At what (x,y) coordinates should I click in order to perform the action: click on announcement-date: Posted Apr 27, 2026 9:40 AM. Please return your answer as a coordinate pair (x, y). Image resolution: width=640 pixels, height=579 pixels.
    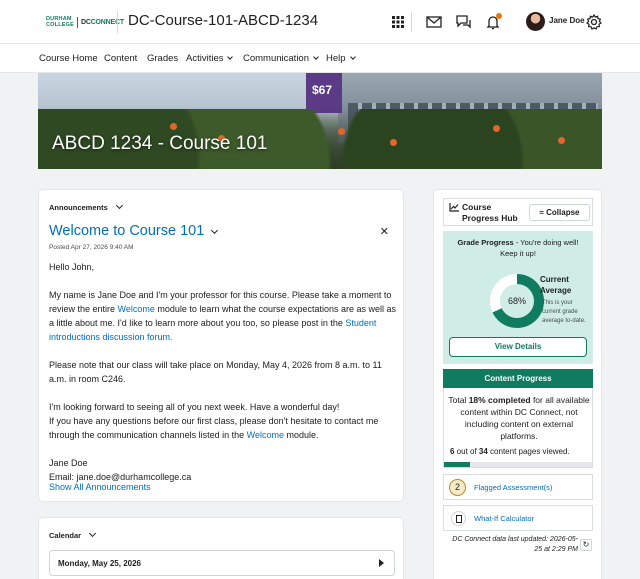
    Looking at the image, I should click on (91, 247).